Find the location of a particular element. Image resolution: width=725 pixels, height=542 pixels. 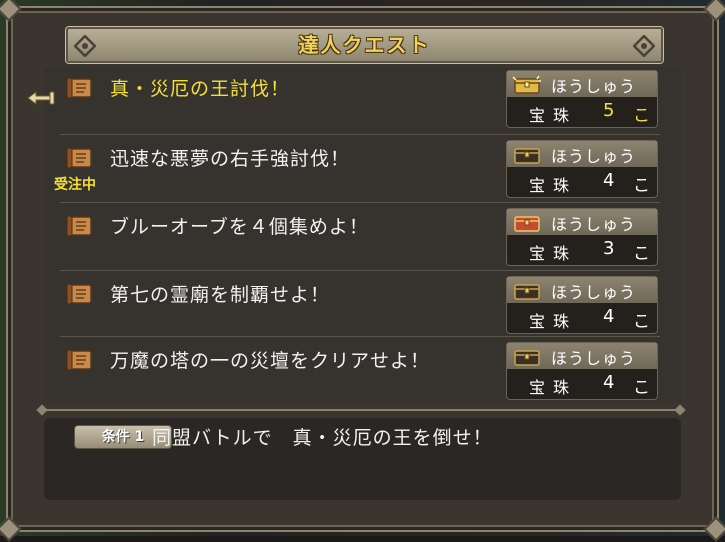

quest-name: 真・災厄の王討伐！ is located at coordinates (200, 89).